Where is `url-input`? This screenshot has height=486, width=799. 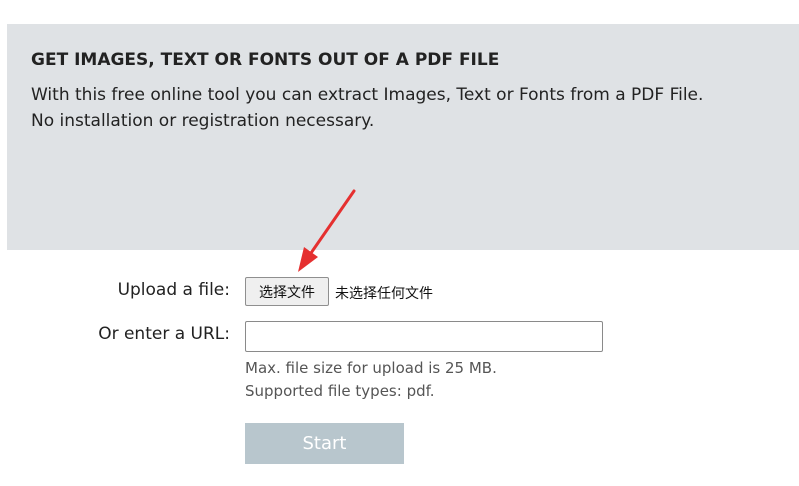 url-input is located at coordinates (424, 336).